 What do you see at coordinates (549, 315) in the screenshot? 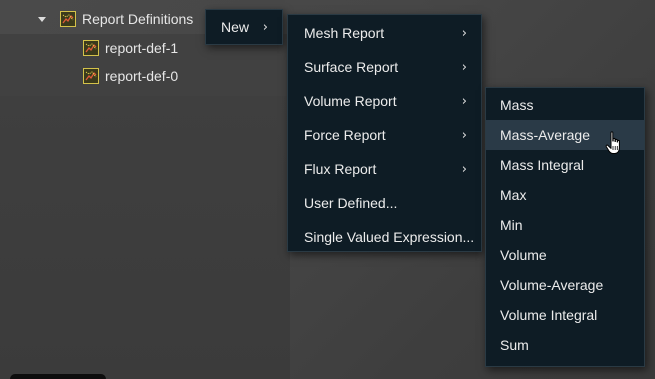
I see `menu-item-label: Volume Integral` at bounding box center [549, 315].